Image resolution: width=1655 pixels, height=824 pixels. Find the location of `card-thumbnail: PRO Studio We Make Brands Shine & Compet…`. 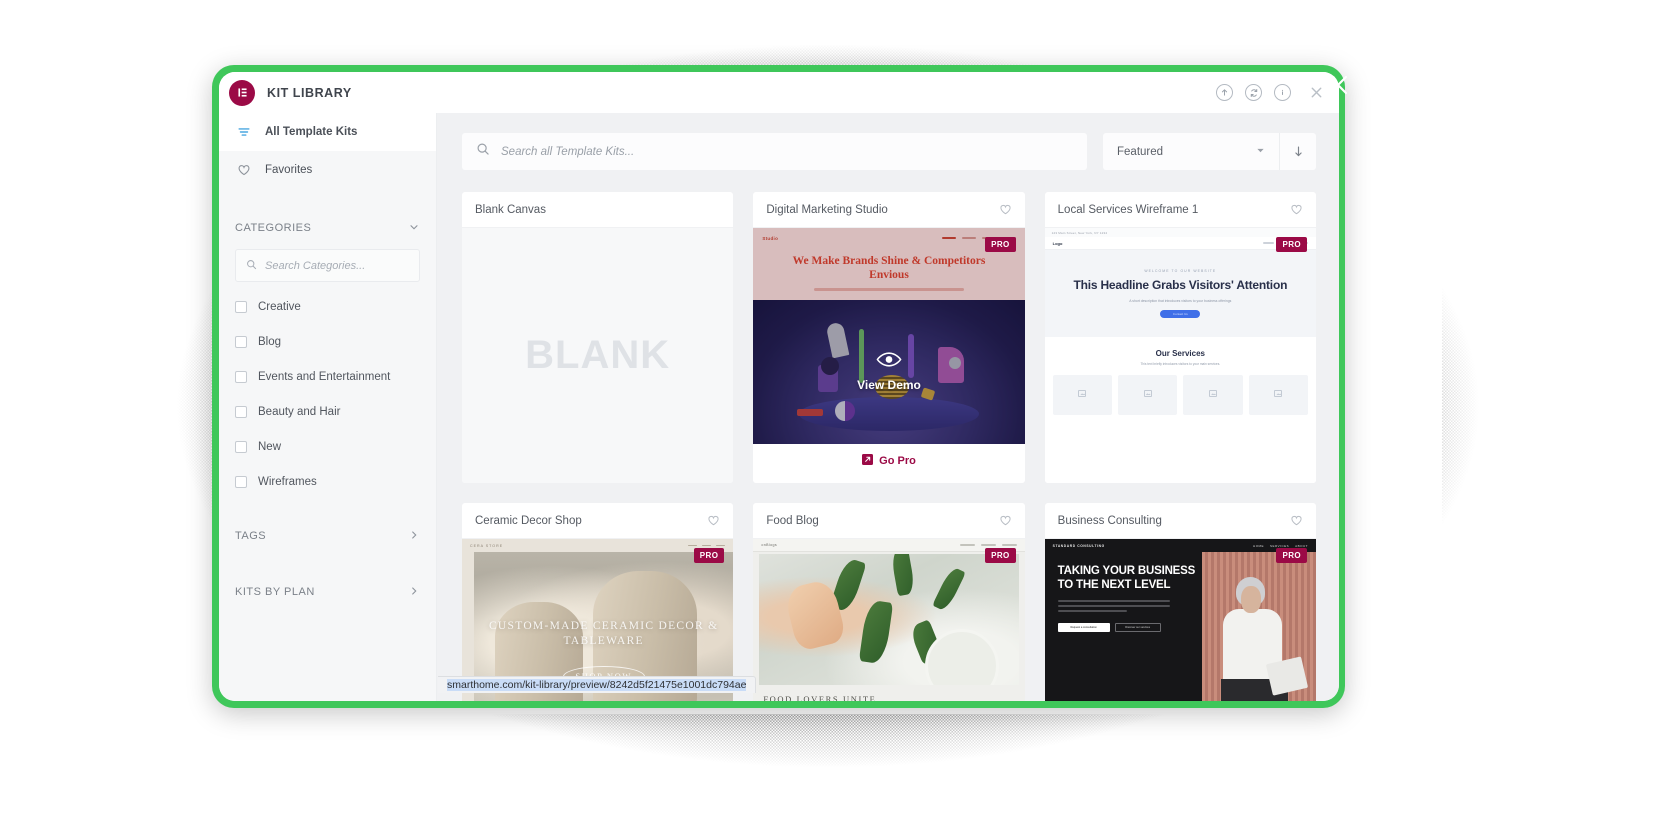

card-thumbnail: PRO Studio We Make Brands Shine & Compet… is located at coordinates (889, 336).